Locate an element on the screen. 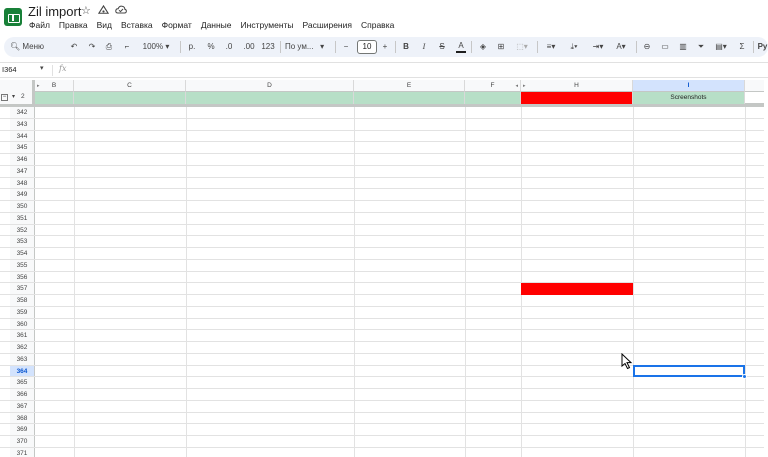 The height and width of the screenshot is (457, 768). sheet-row: 356 is located at coordinates (384, 277).